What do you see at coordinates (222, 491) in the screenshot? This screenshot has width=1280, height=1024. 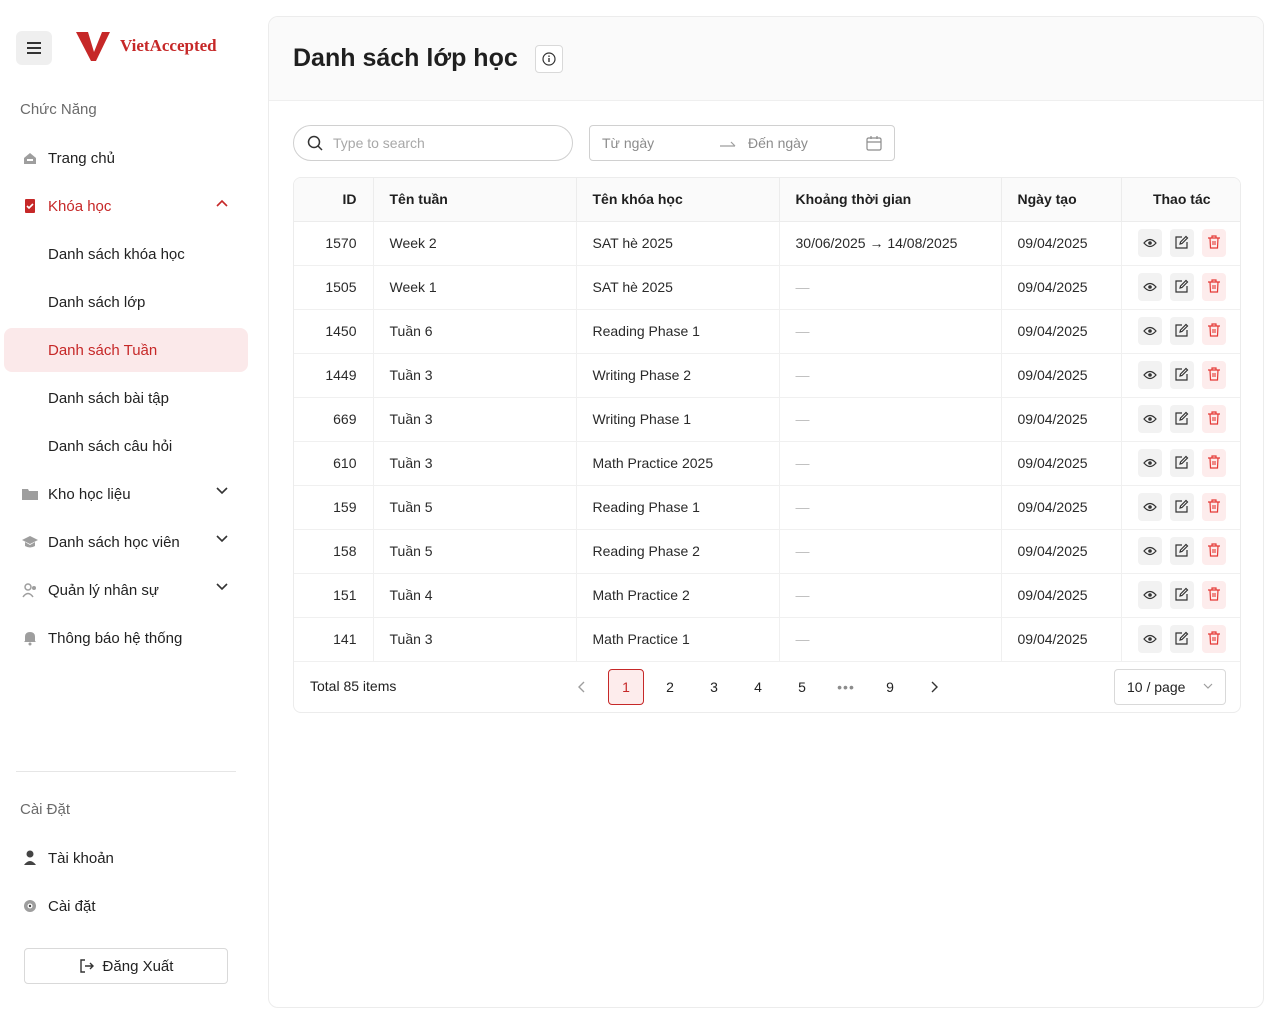 I see `chevron-down-icon` at bounding box center [222, 491].